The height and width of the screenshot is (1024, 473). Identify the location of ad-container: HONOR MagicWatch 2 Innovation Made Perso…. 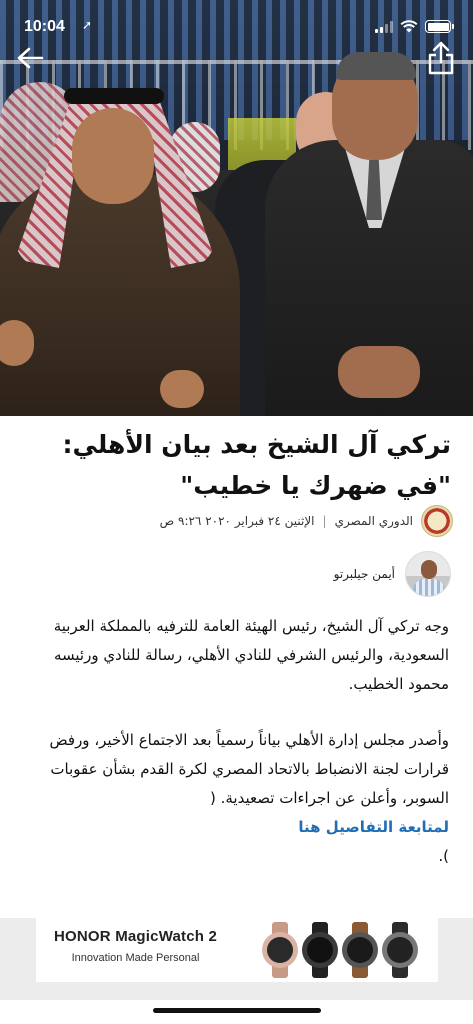
(236, 959).